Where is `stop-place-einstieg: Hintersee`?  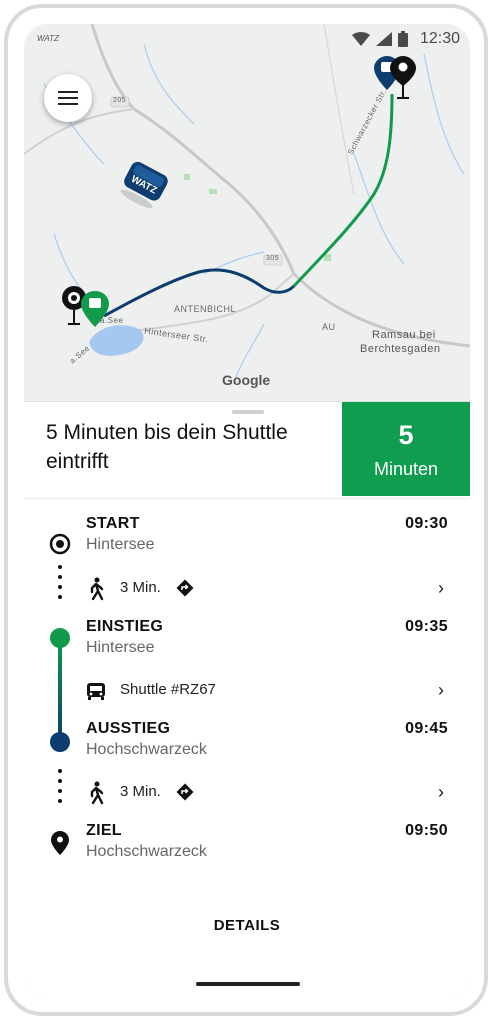 stop-place-einstieg: Hintersee is located at coordinates (120, 647).